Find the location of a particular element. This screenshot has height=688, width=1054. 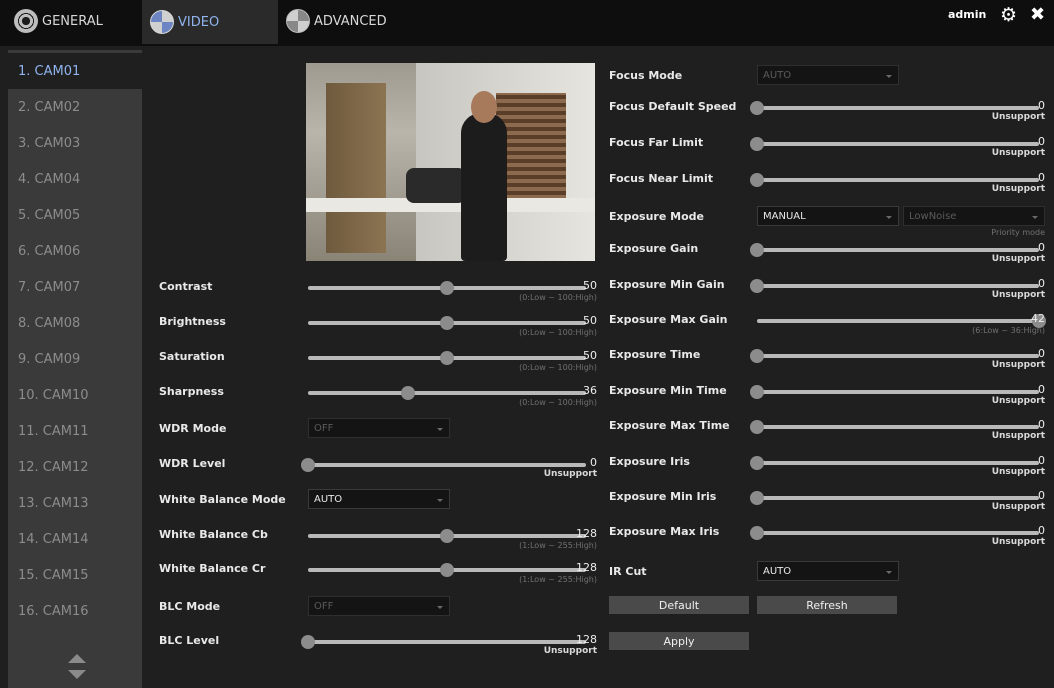

sidebar-item-cam05: 5. CAM05 is located at coordinates (75, 215).